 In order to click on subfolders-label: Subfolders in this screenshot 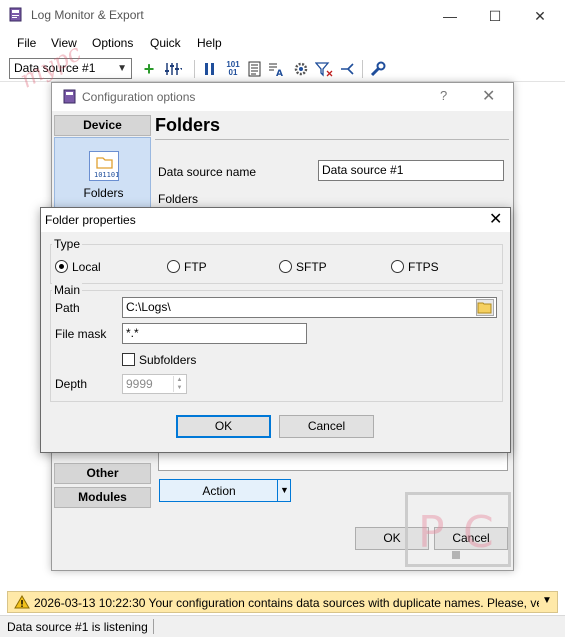, I will do `click(168, 360)`.